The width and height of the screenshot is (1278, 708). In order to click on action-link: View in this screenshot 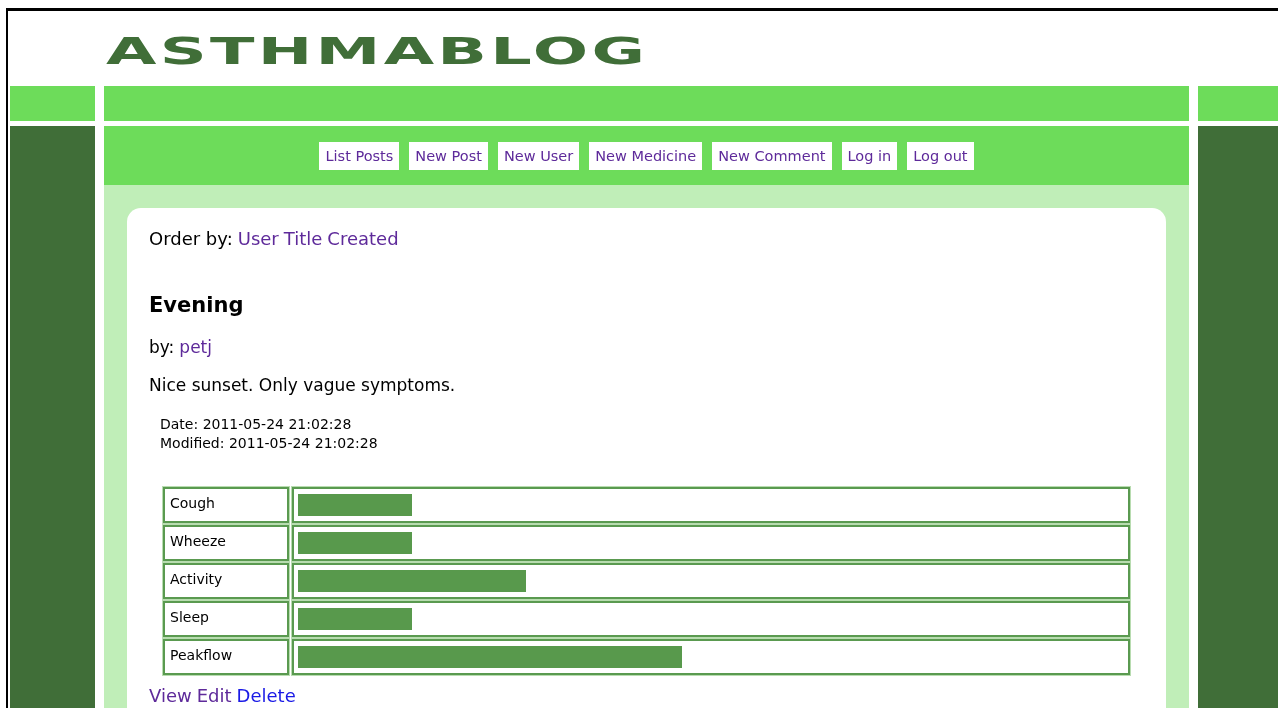, I will do `click(170, 695)`.